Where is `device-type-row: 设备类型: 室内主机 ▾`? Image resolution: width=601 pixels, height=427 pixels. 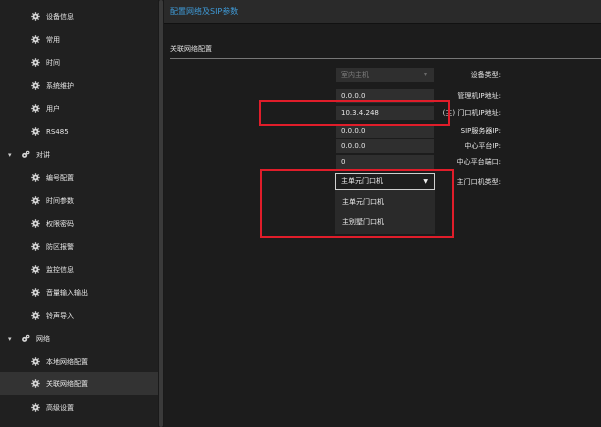 device-type-row: 设备类型: 室内主机 ▾ is located at coordinates (382, 75).